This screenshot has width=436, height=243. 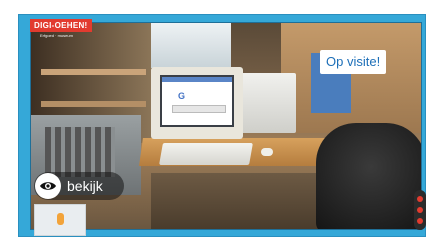 I want to click on eye-icon, so click(x=48, y=186).